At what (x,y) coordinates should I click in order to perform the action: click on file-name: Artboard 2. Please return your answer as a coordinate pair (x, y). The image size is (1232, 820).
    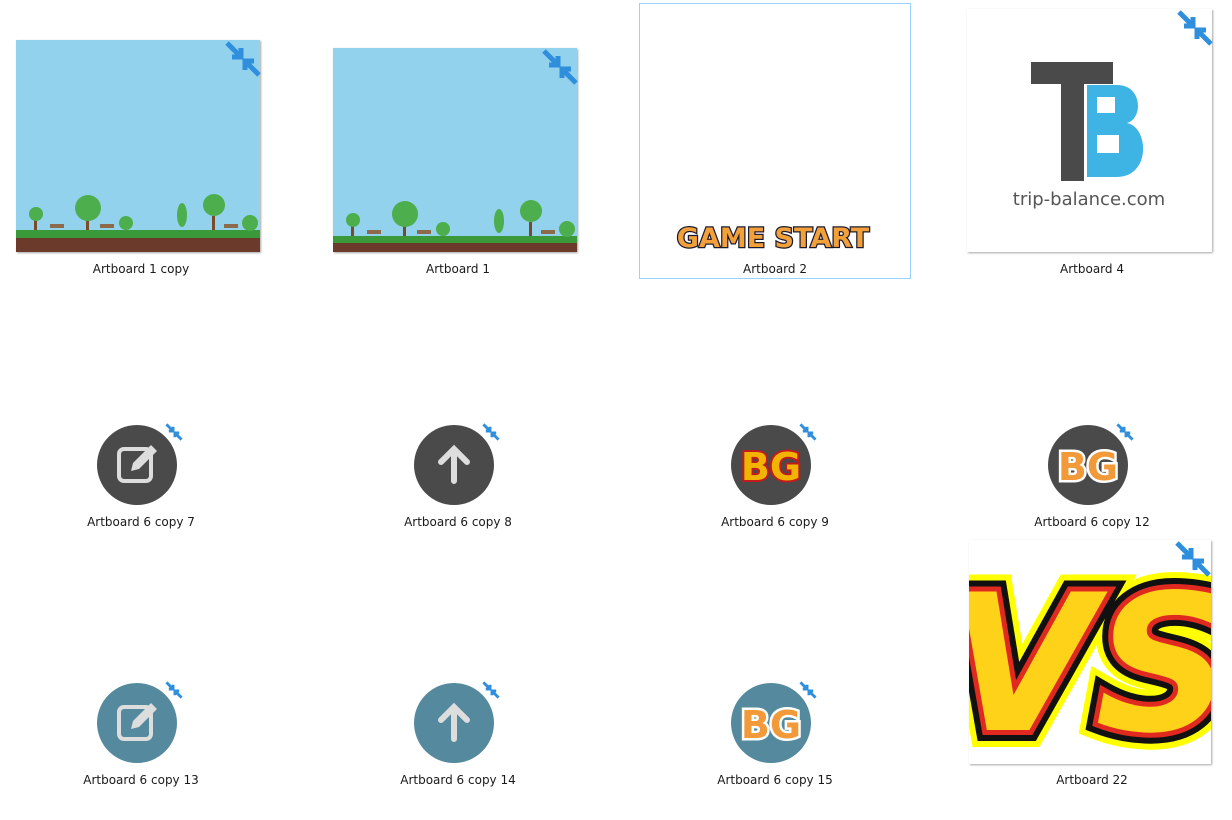
    Looking at the image, I should click on (775, 269).